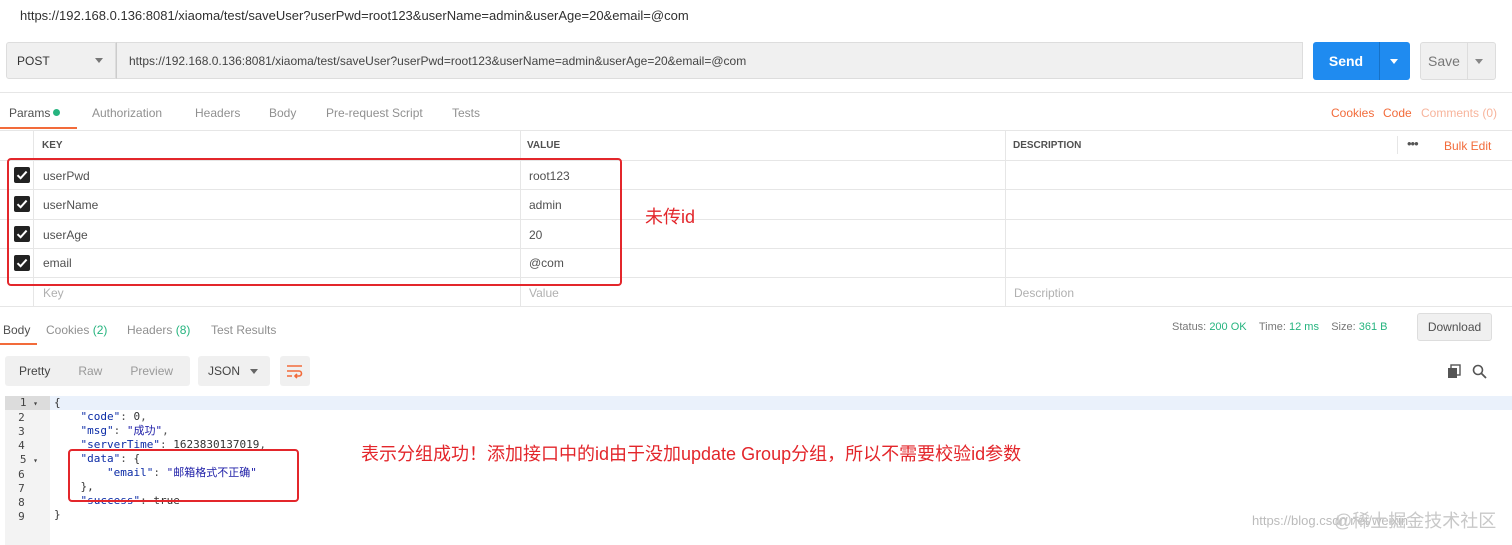  I want to click on status-value: 200 OK, so click(1228, 327).